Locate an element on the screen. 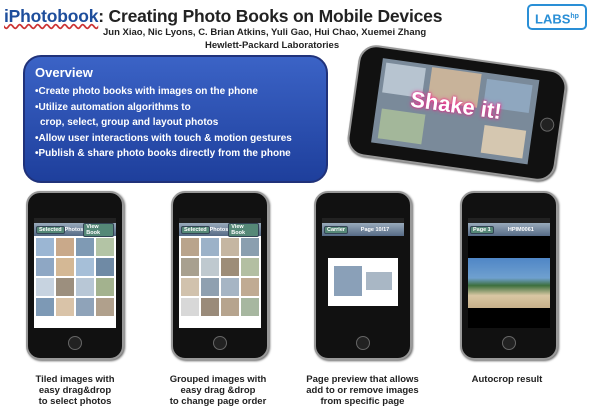  shake-screen: Shake it! is located at coordinates (455, 111).